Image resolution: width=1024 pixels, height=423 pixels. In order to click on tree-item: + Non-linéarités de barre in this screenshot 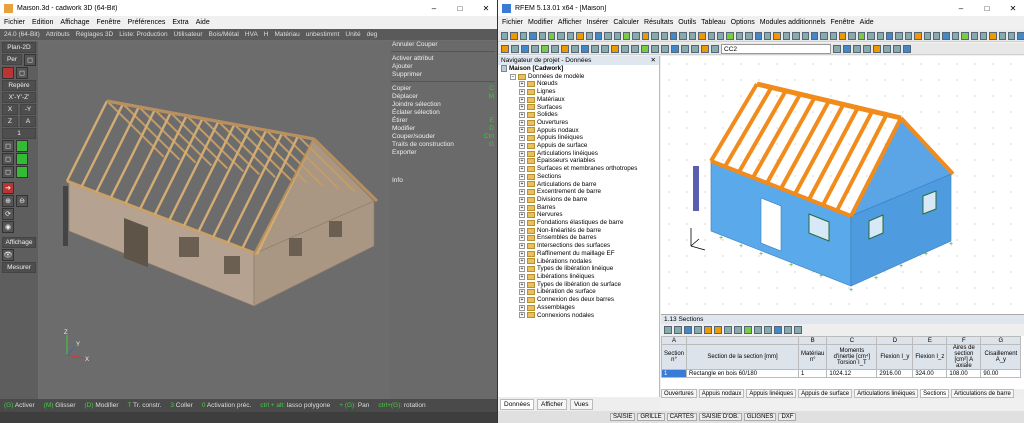, I will do `click(578, 231)`.